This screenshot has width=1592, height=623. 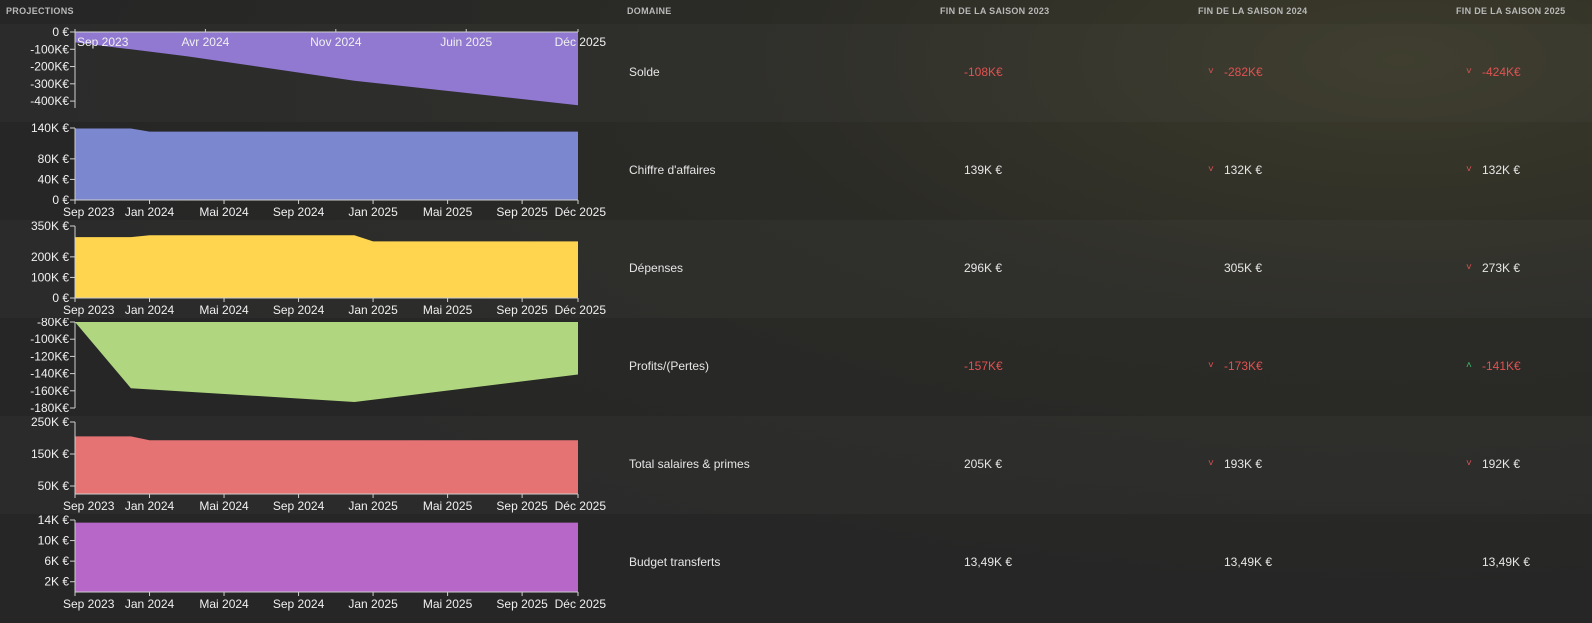 I want to click on season-value: 13,49K €, so click(x=988, y=562).